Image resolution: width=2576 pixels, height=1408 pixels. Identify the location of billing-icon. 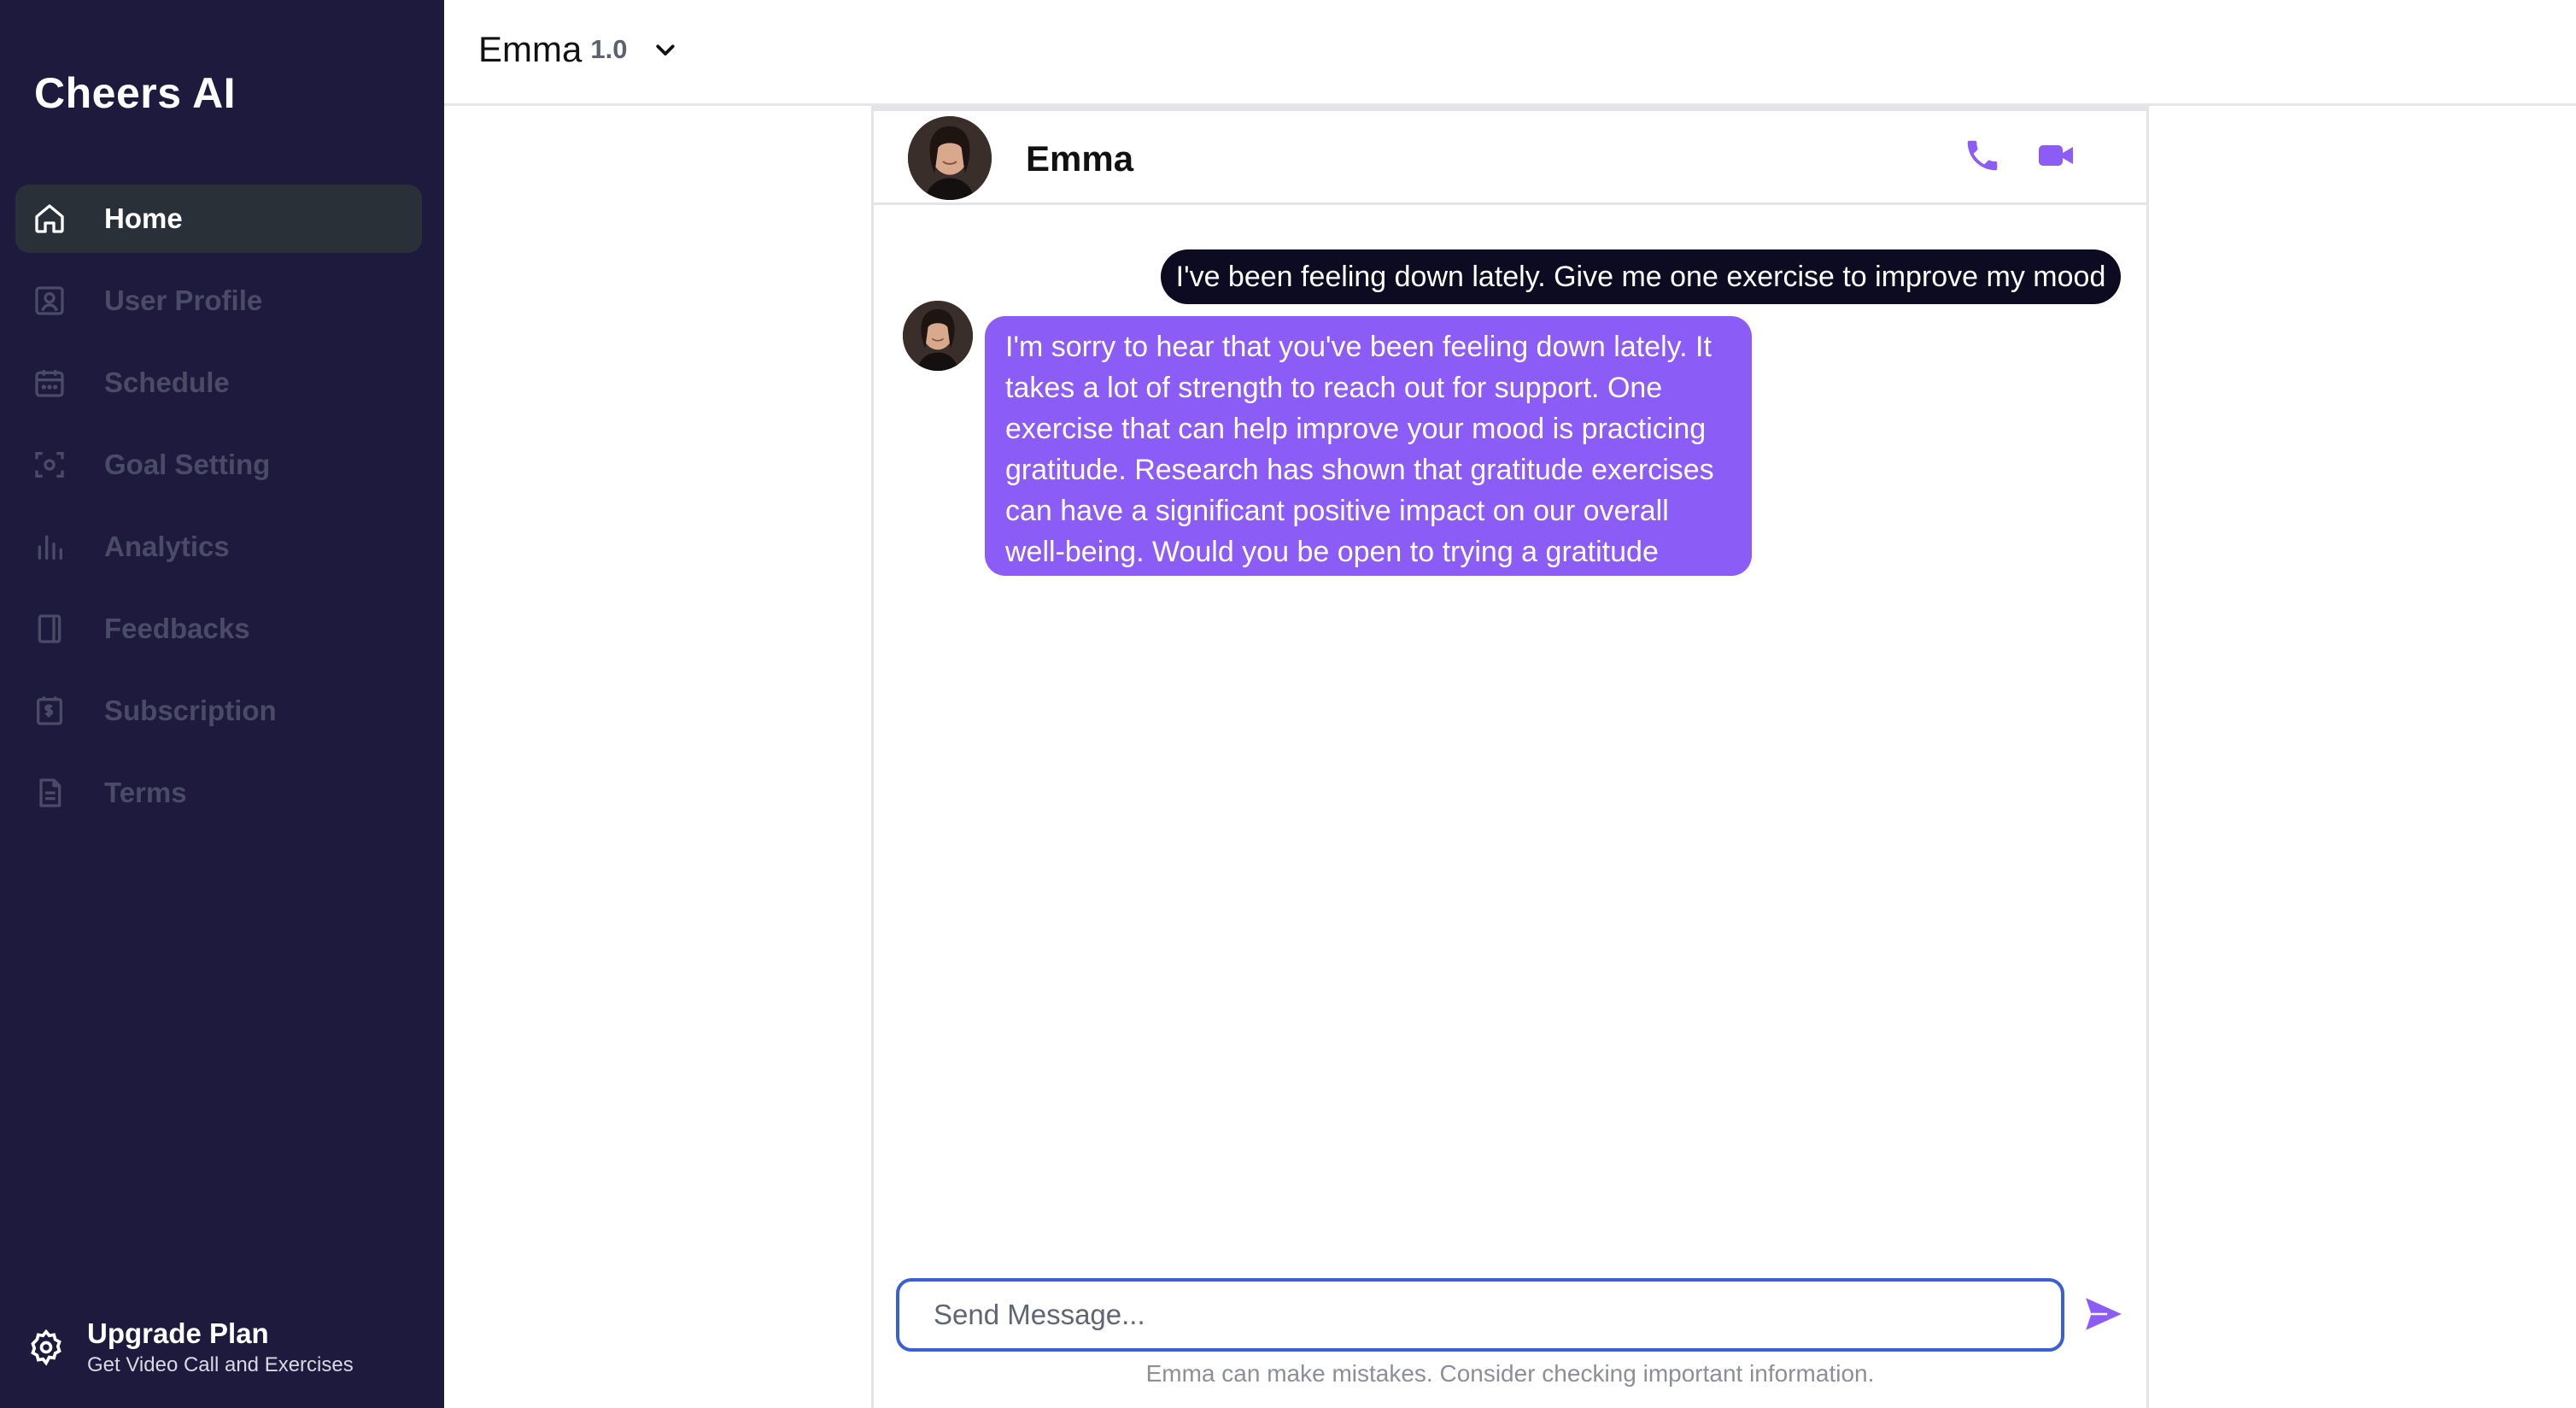
(49, 711).